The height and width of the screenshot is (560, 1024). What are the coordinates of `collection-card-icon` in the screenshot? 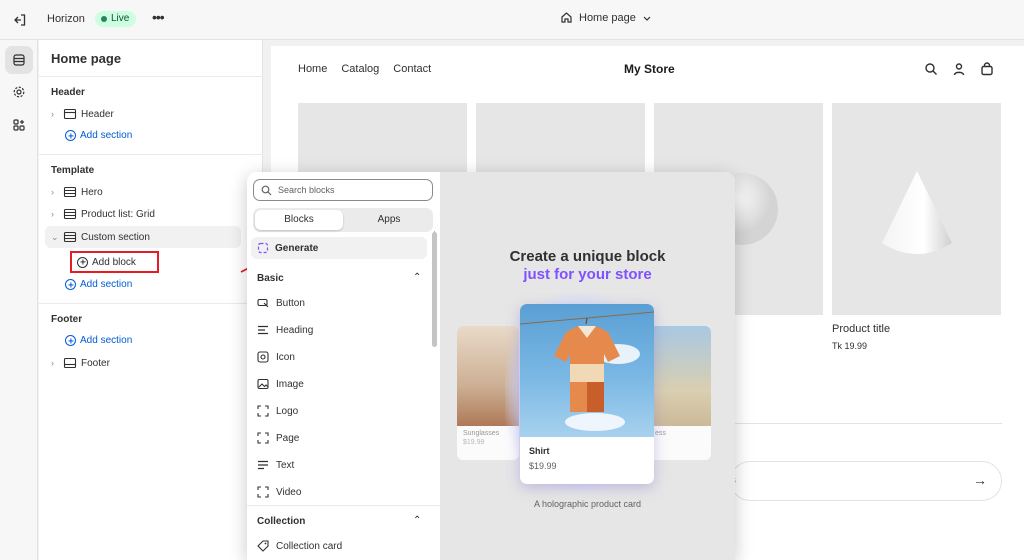 It's located at (263, 546).